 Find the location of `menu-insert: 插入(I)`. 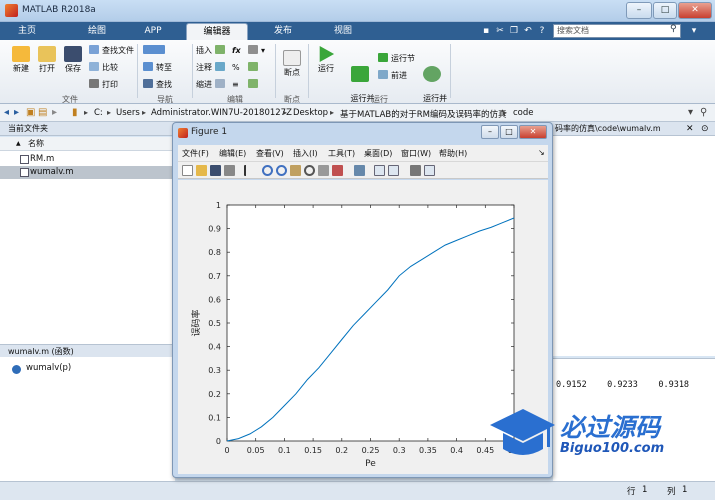

menu-insert: 插入(I) is located at coordinates (305, 153).